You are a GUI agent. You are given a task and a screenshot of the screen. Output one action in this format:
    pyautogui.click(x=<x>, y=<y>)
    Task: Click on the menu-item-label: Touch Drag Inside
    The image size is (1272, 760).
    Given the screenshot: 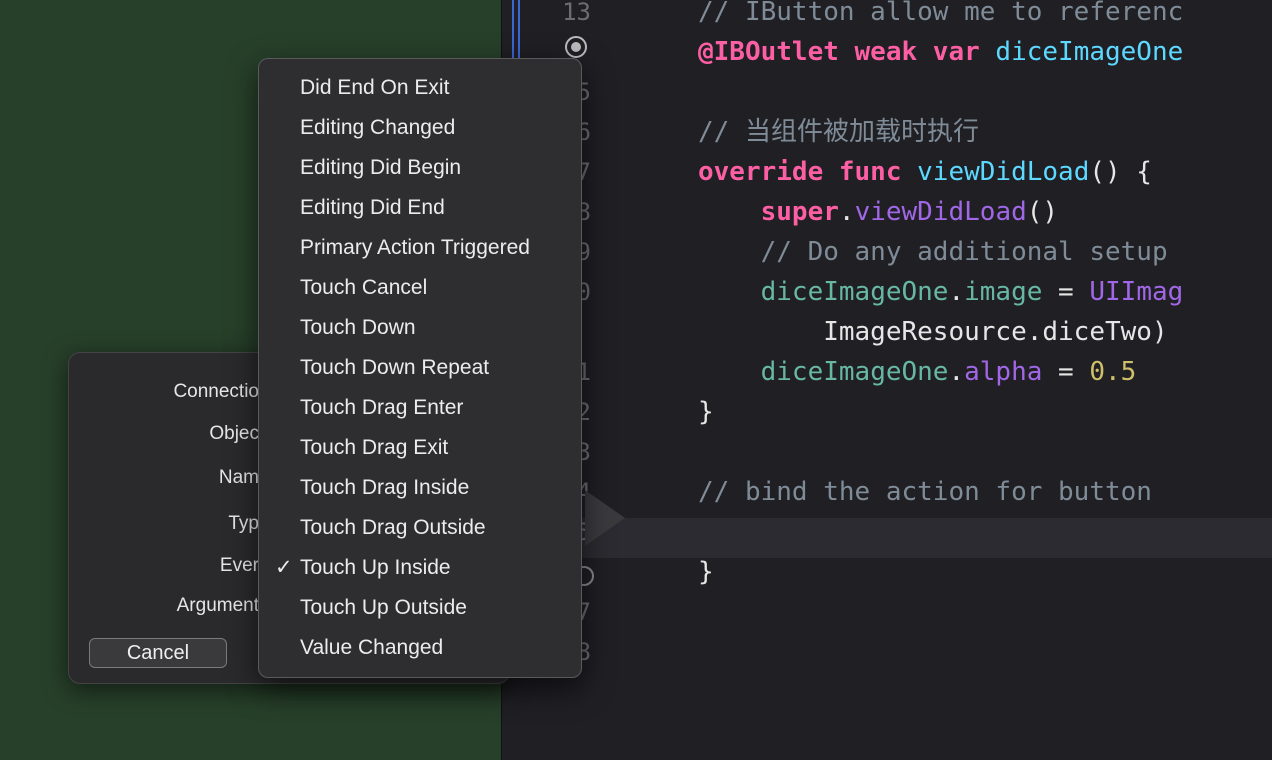 What is the action you would take?
    pyautogui.click(x=385, y=487)
    